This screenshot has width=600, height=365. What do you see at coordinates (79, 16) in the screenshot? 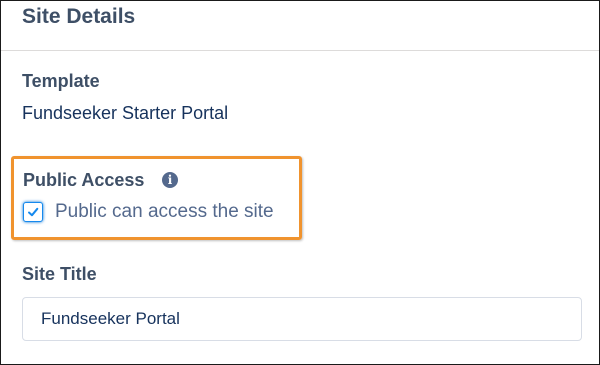
I see `section-title: Site Details` at bounding box center [79, 16].